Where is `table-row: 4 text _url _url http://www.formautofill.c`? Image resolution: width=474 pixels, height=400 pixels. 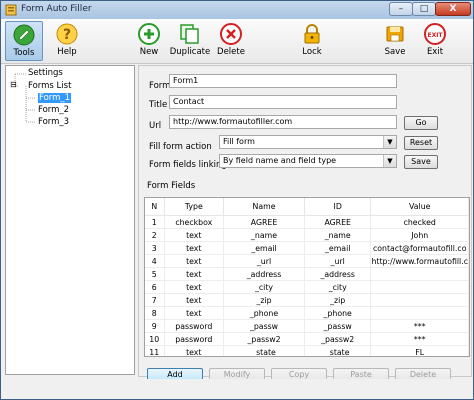 table-row: 4 text _url _url http://www.formautofill.c is located at coordinates (307, 261).